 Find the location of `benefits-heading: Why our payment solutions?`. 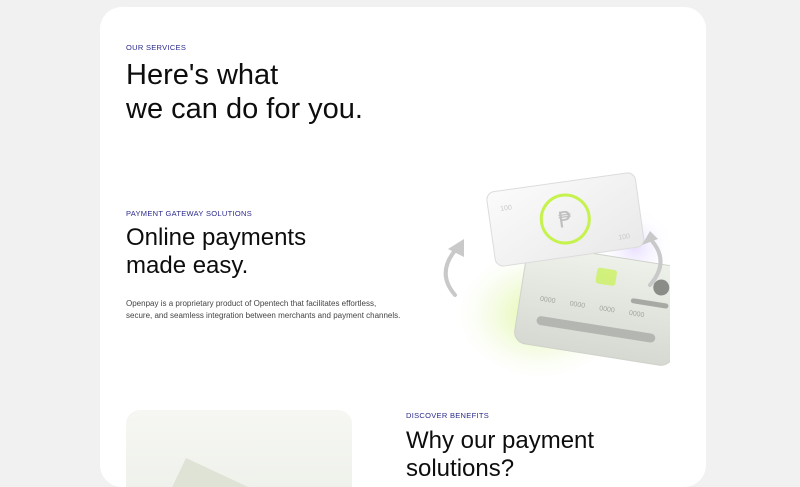

benefits-heading: Why our payment solutions? is located at coordinates (500, 455).